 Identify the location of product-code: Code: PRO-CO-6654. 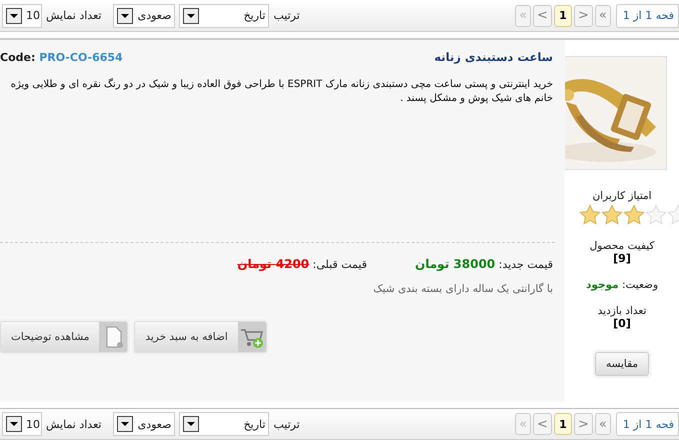
(61, 57).